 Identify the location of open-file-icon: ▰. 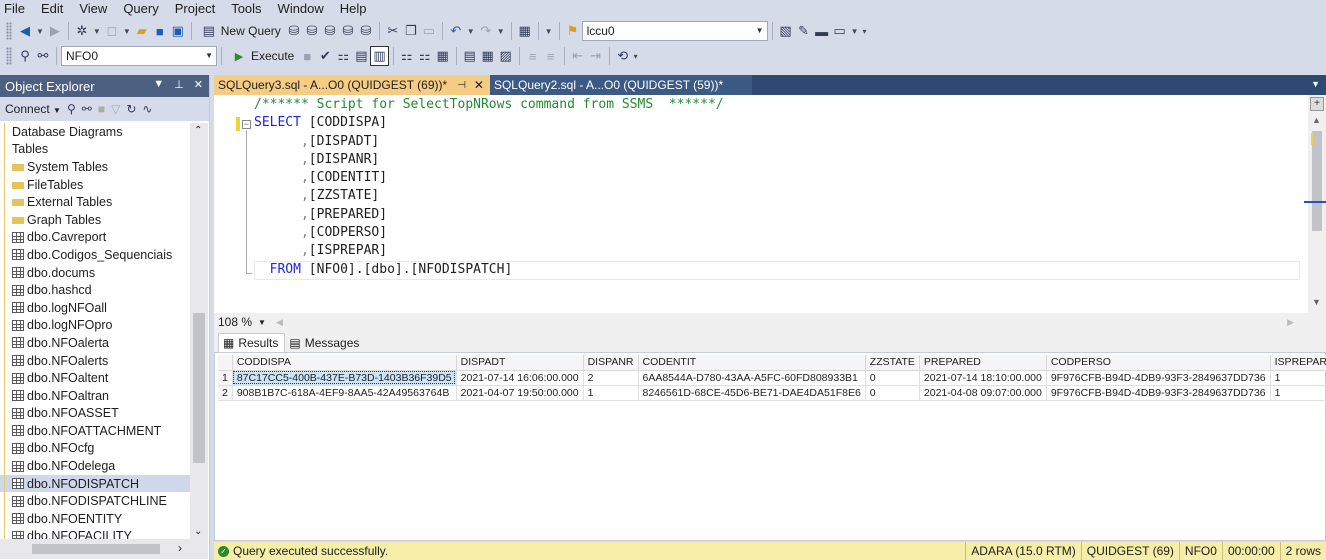
(142, 31).